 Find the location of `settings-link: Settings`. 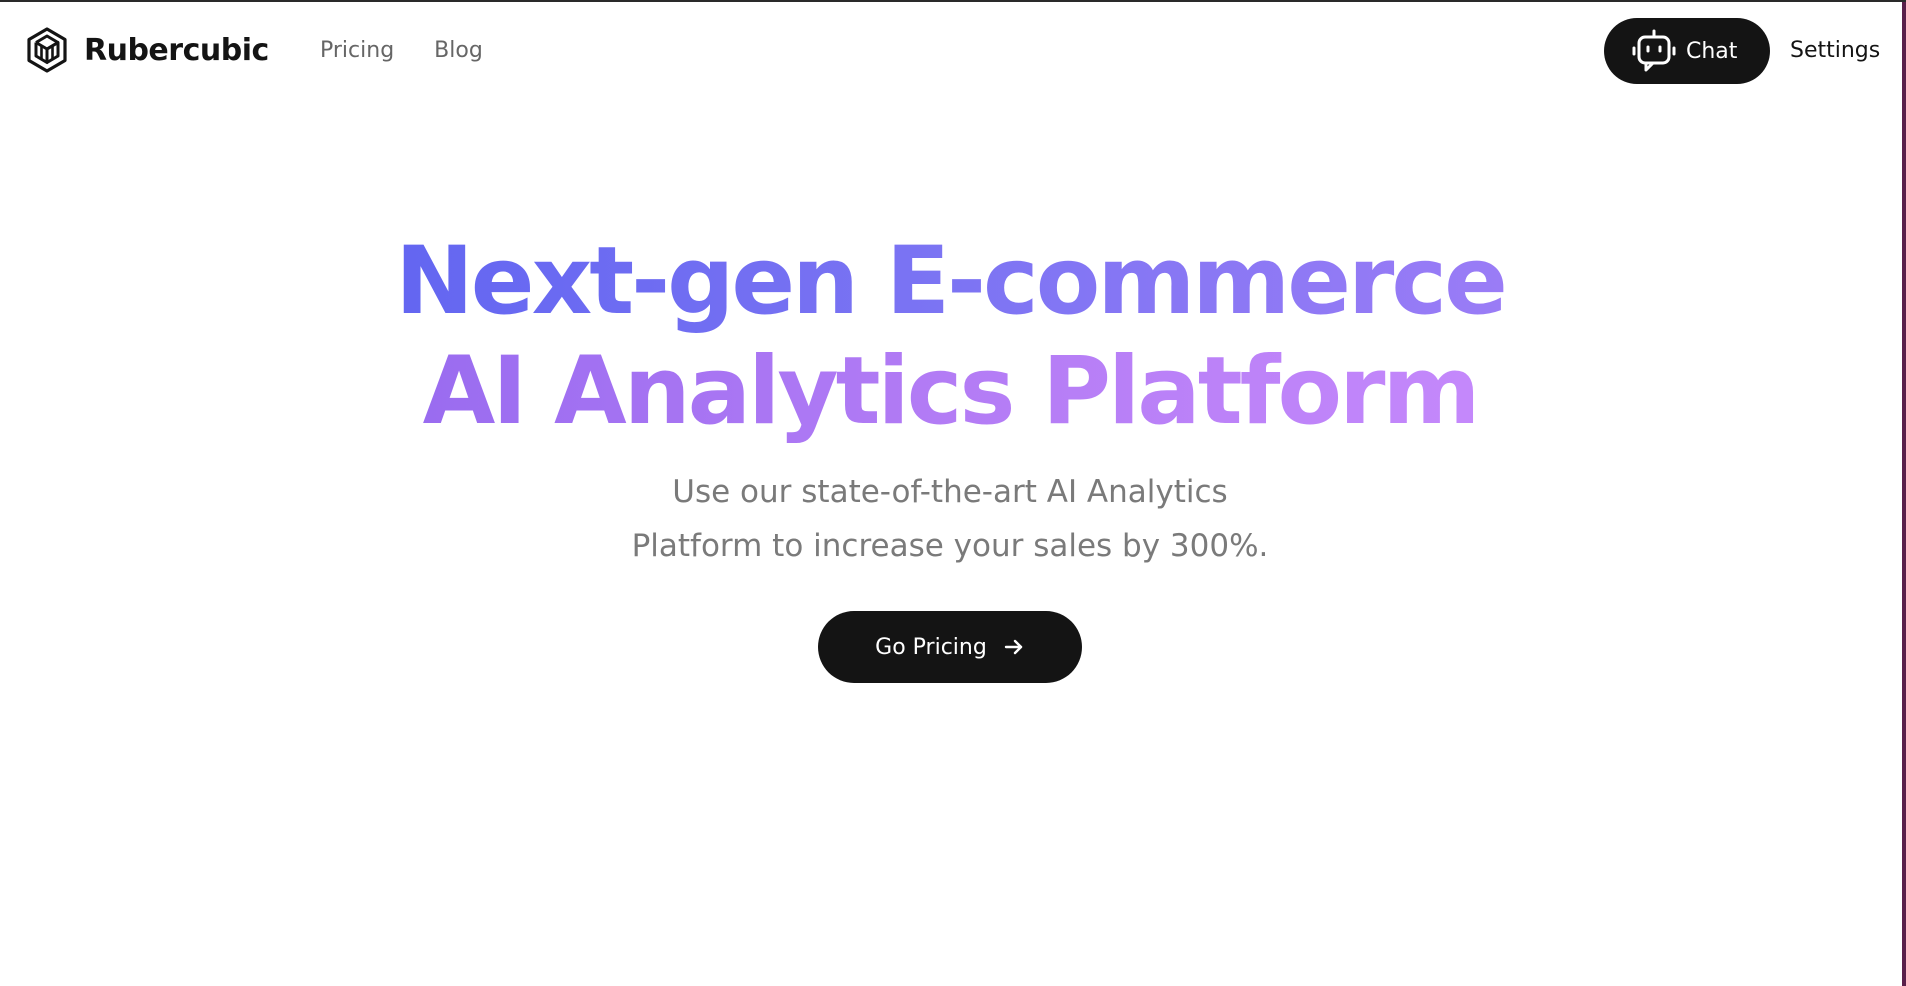

settings-link: Settings is located at coordinates (1835, 50).